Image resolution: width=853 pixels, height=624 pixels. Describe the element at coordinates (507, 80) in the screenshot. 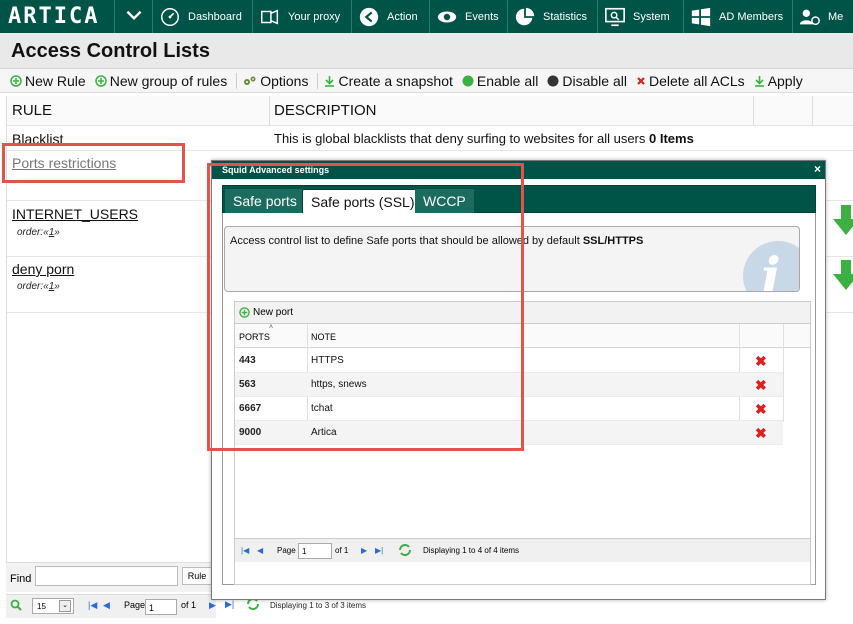

I see `enable-all-label: Enable all` at that location.